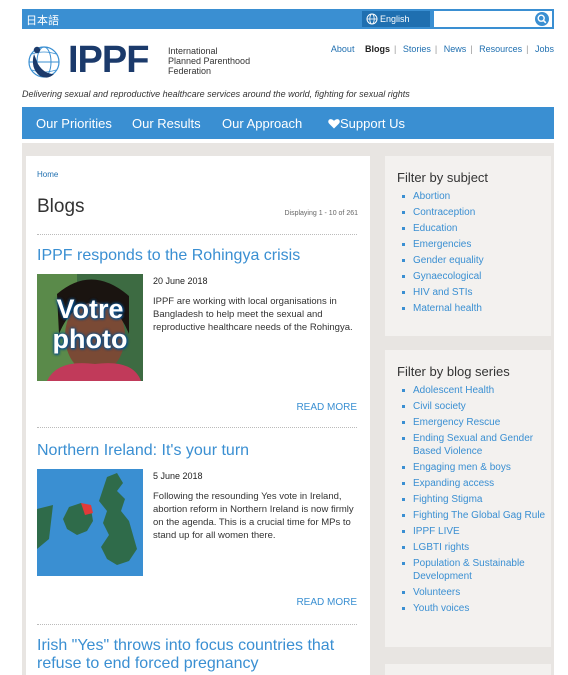 The width and height of the screenshot is (568, 675). I want to click on series-item: Adolescent Health, so click(475, 390).